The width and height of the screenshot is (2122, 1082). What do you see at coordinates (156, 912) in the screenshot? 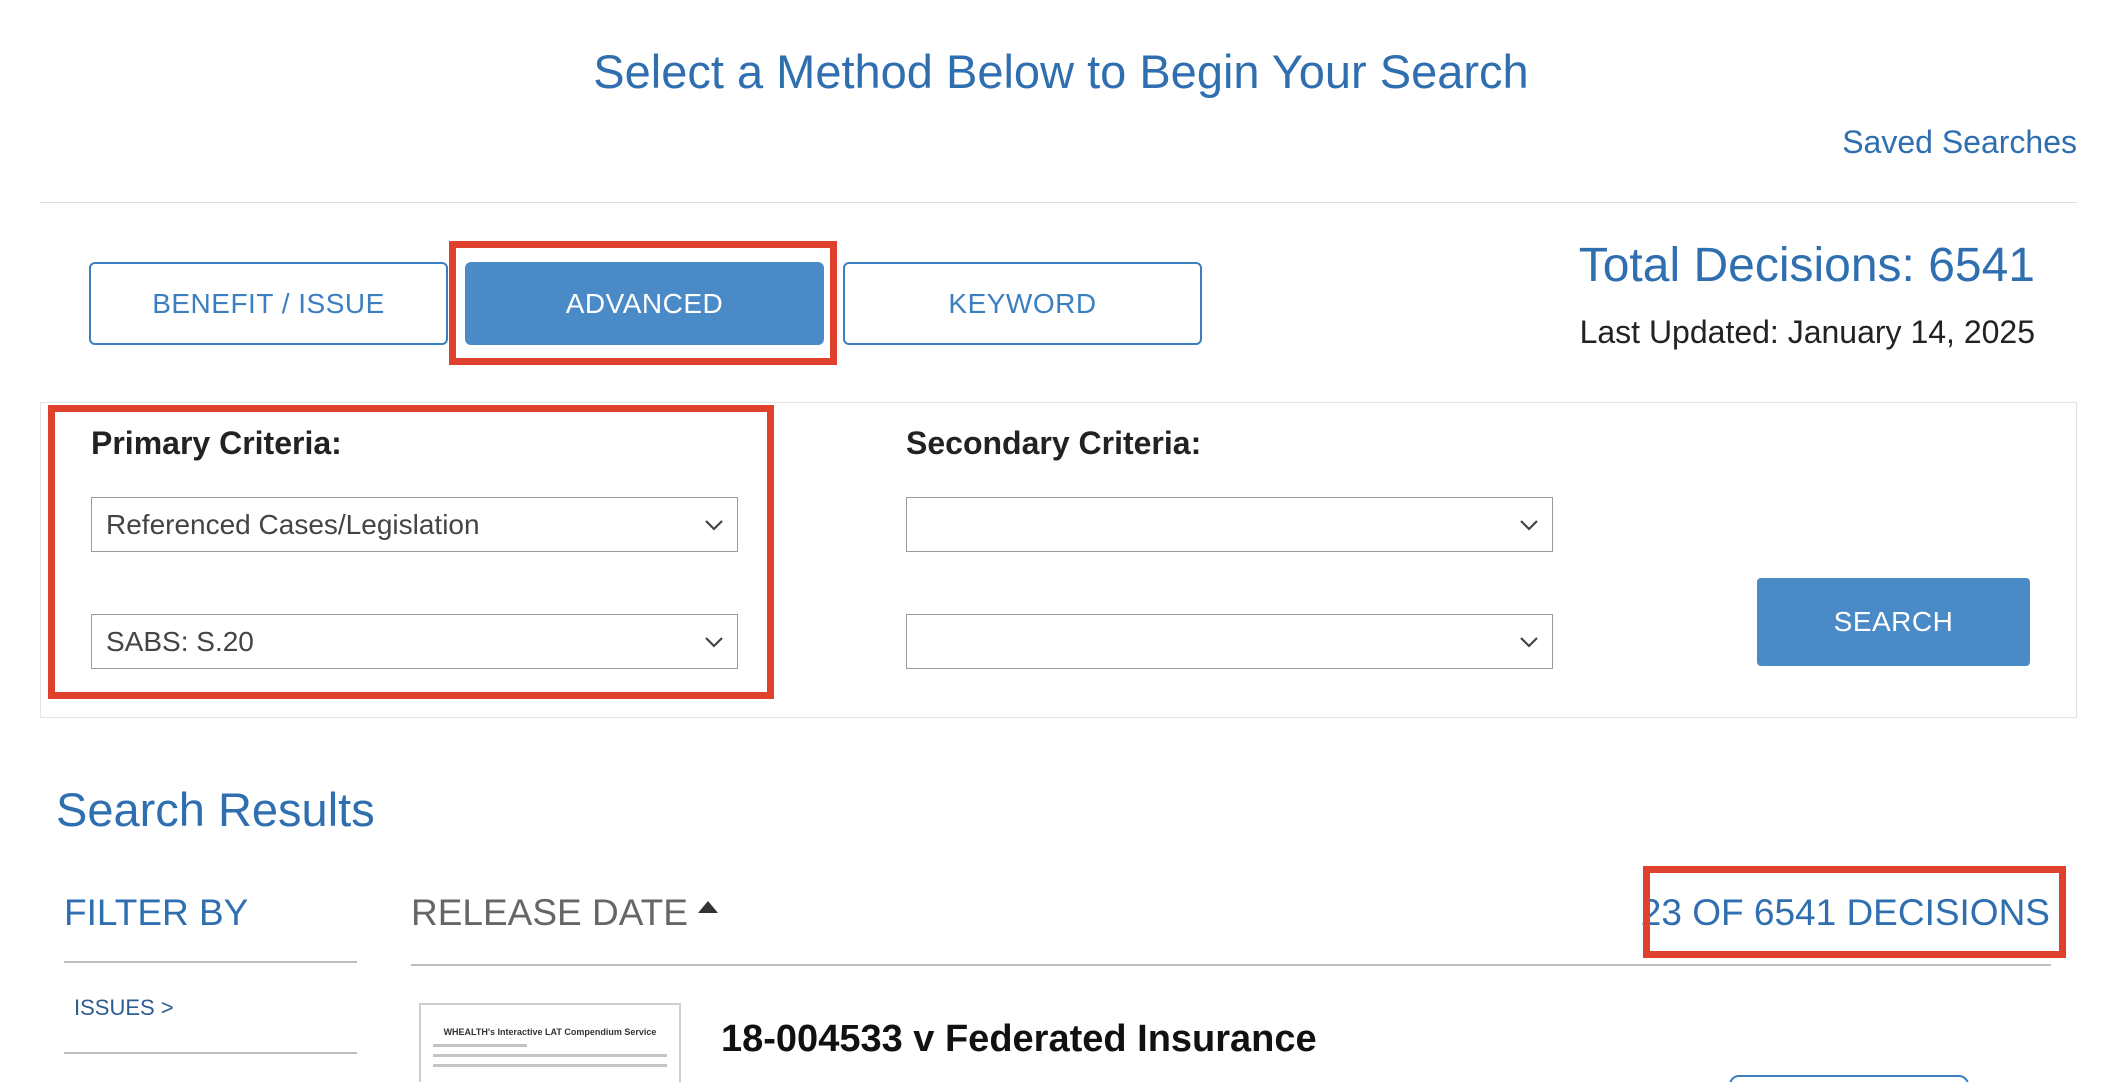
I see `filter-by-heading: FILTER BY` at bounding box center [156, 912].